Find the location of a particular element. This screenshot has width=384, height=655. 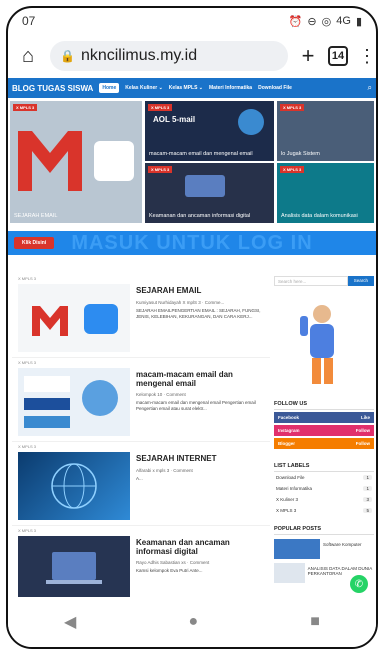

nav-materi-informatika: Materi Informatika is located at coordinates (230, 88).